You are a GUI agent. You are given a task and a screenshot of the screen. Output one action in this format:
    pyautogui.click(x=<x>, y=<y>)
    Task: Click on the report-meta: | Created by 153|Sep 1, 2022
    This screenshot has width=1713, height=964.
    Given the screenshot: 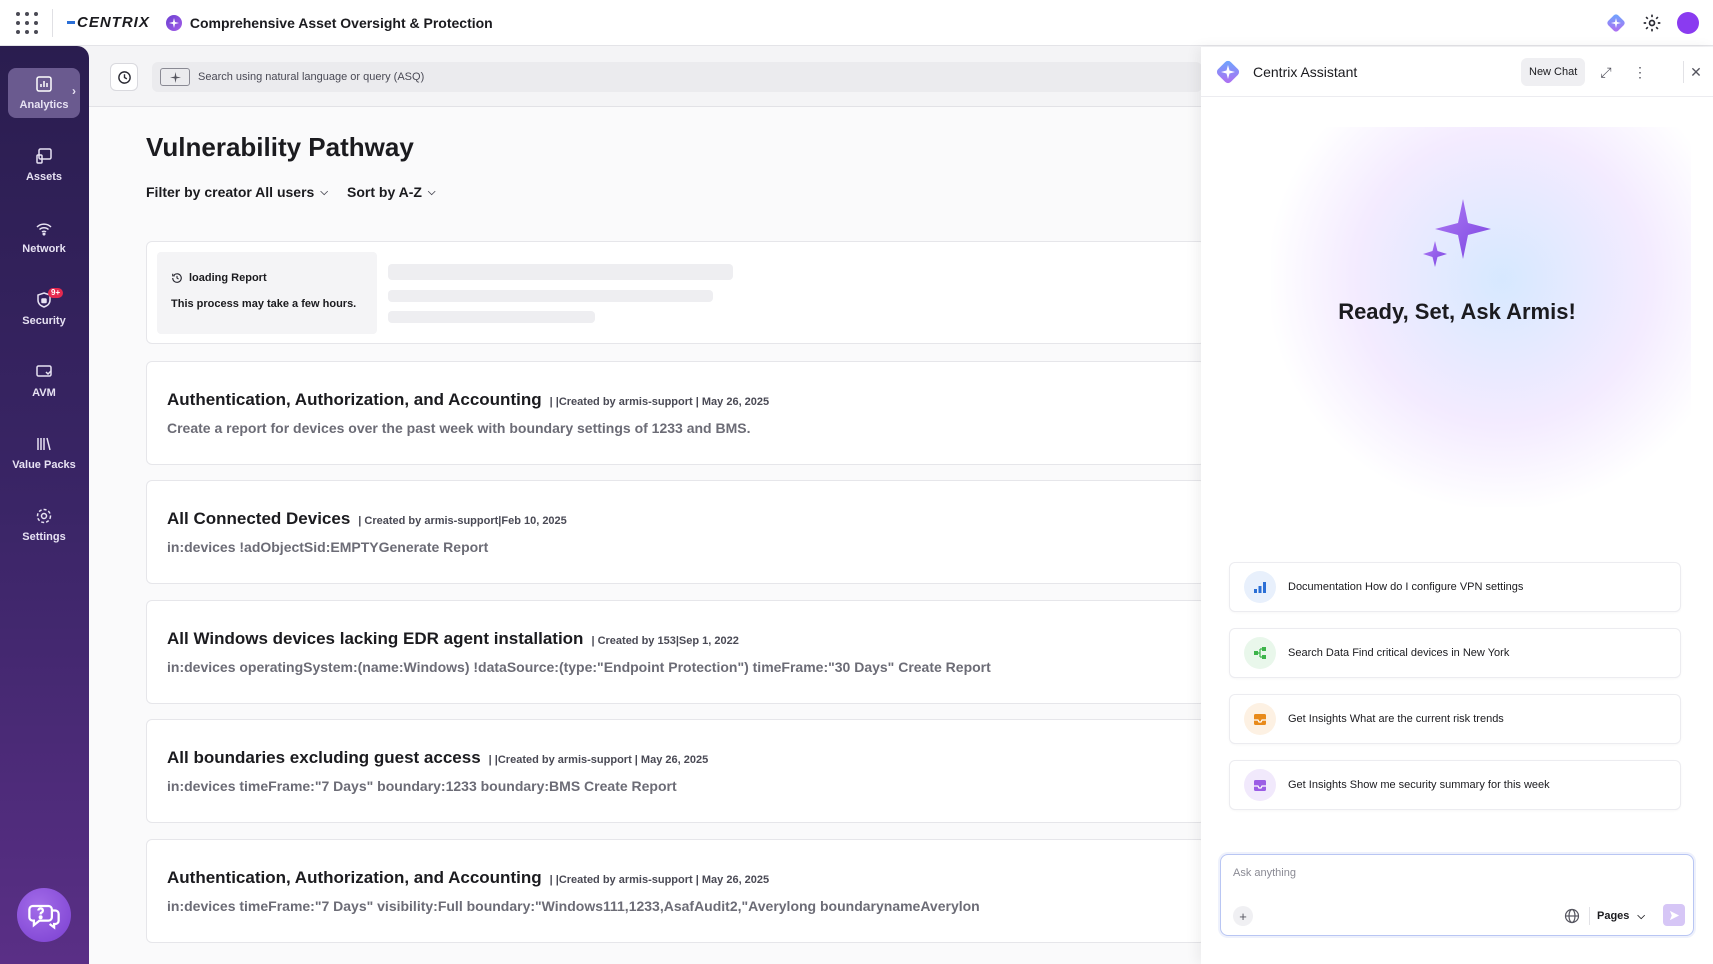 What is the action you would take?
    pyautogui.click(x=665, y=641)
    